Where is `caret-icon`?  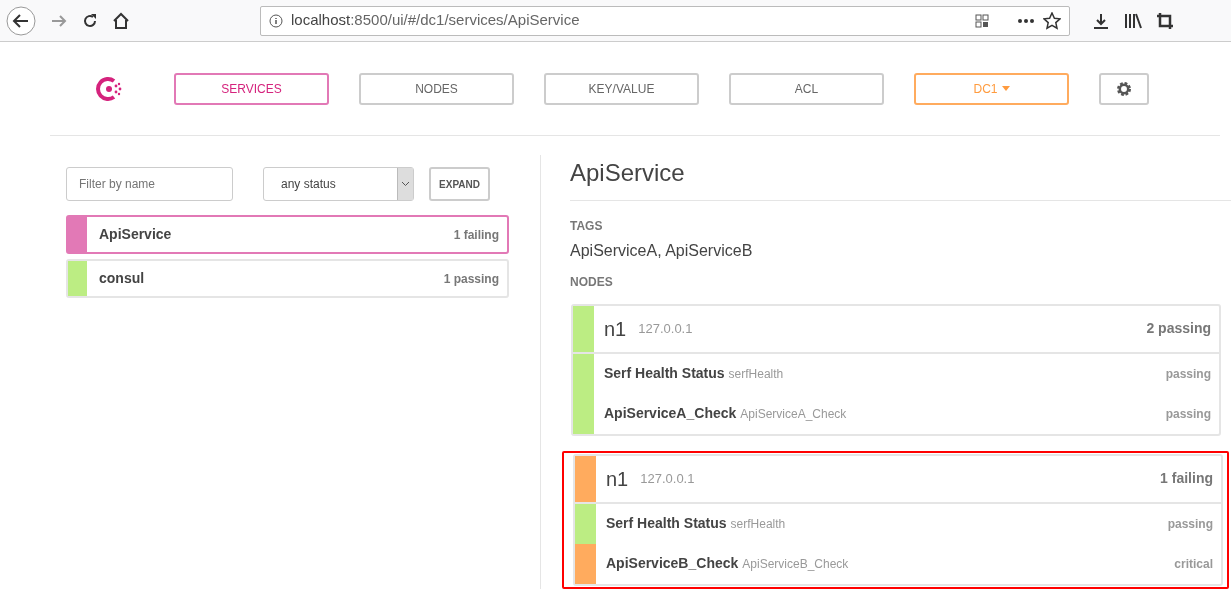
caret-icon is located at coordinates (1005, 88).